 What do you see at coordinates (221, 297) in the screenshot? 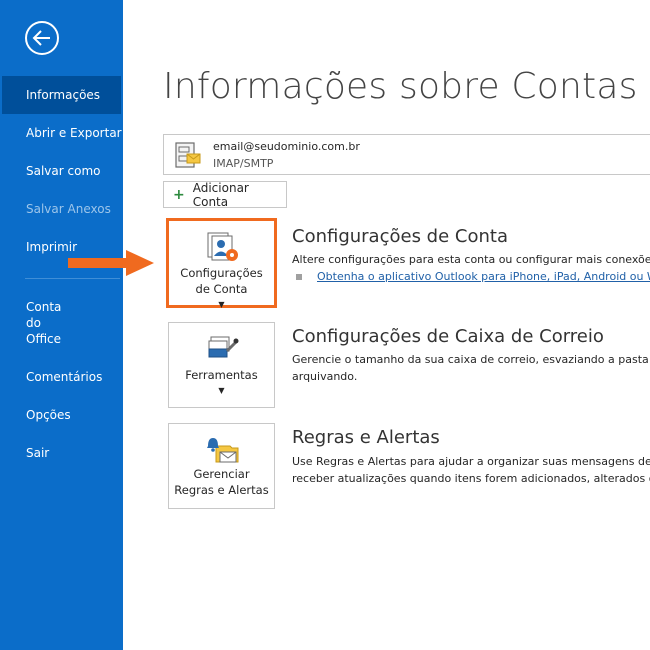
I see `account-settings-label: de Conta ▼` at bounding box center [221, 297].